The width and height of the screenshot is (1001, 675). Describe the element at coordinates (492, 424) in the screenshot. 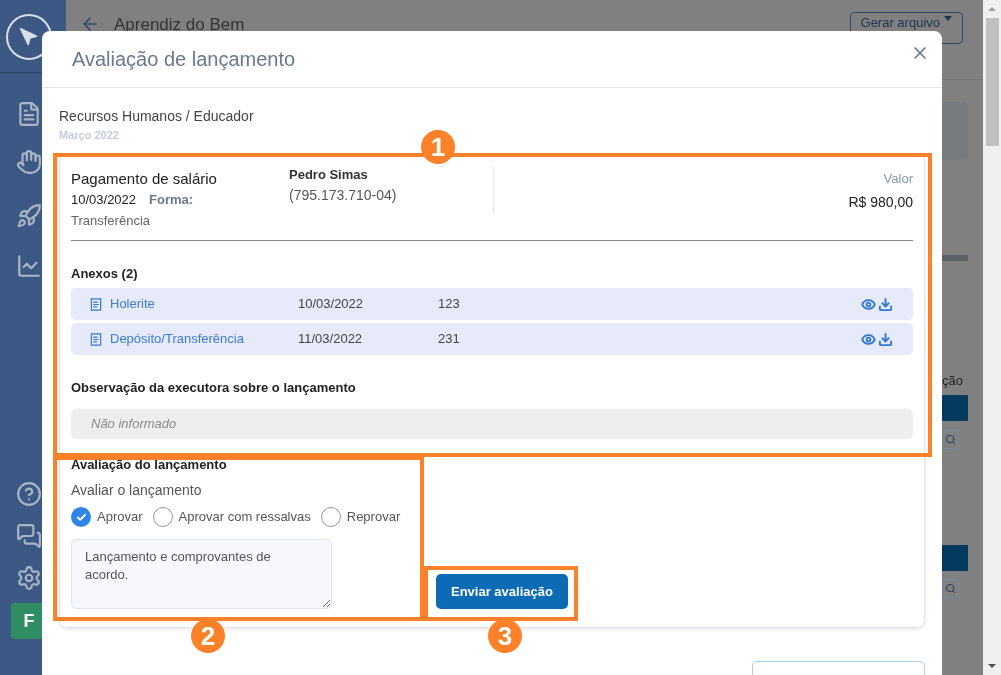

I see `observation-field: Não informado` at that location.